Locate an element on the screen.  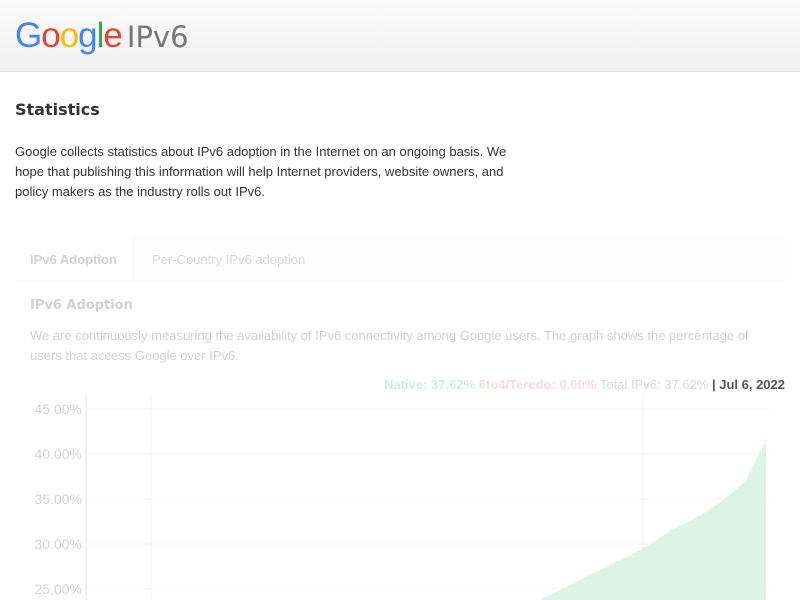
native-ipv6-area is located at coordinates (638, 520).